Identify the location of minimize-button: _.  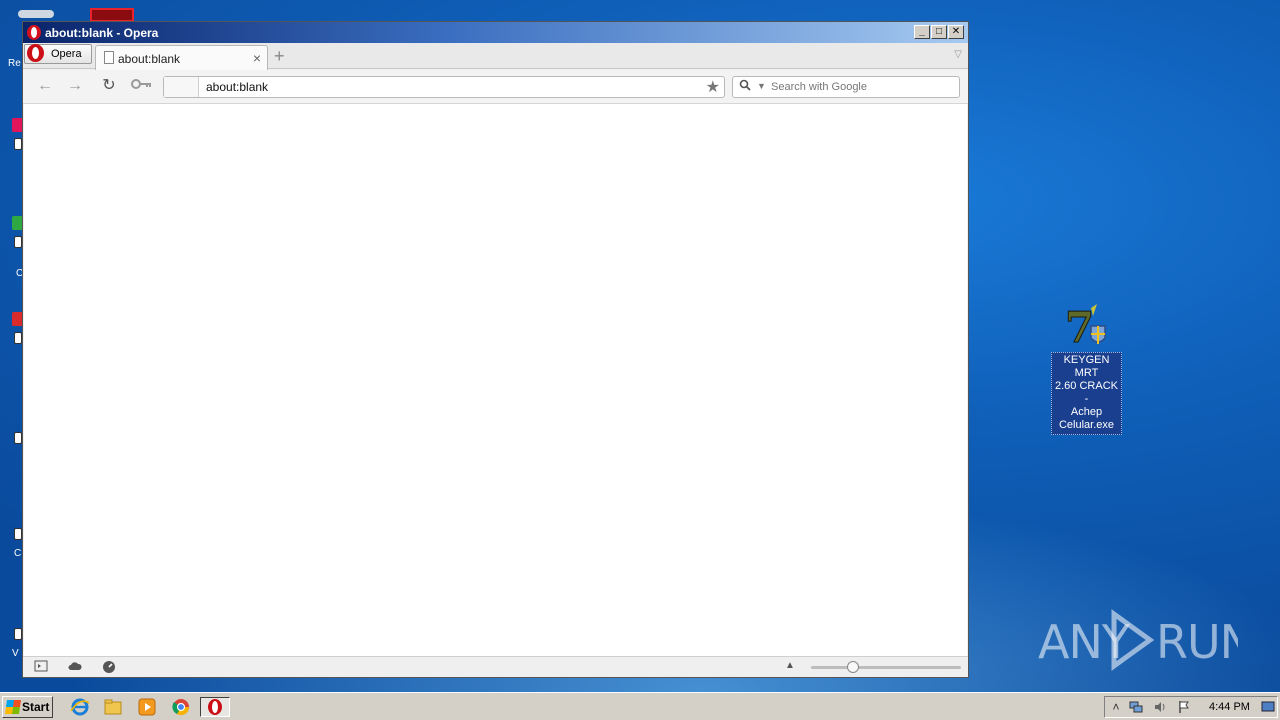
(922, 32).